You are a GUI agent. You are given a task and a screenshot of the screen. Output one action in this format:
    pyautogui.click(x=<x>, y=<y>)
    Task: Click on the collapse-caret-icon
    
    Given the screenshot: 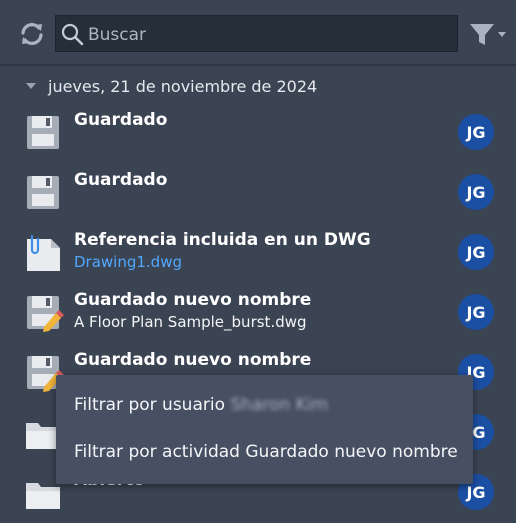 What is the action you would take?
    pyautogui.click(x=31, y=86)
    